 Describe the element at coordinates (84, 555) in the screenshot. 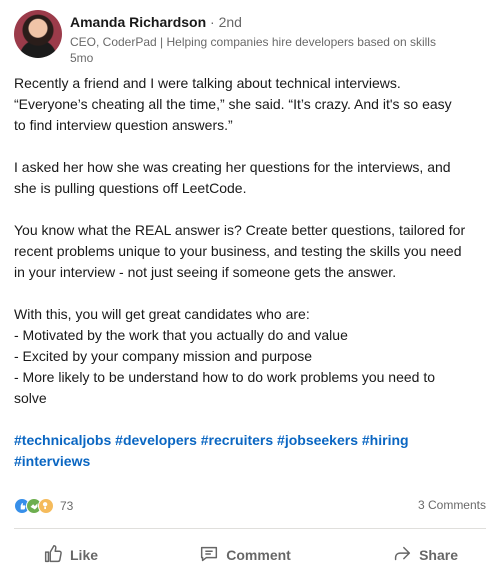

I see `like-label: Like` at that location.